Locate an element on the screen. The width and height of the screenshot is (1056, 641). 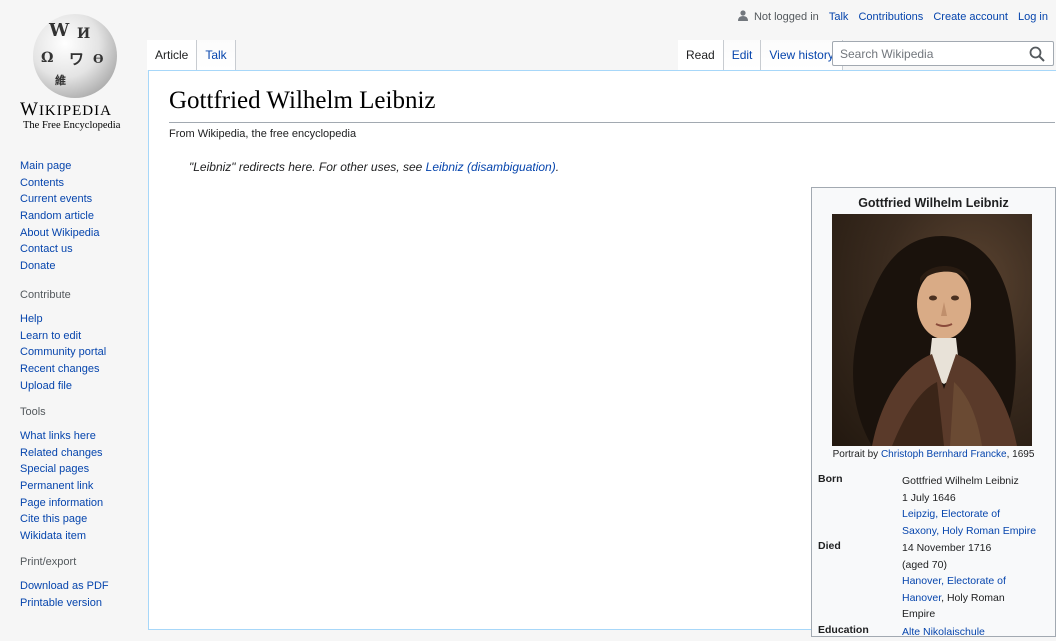
contribute-heading: Contribute is located at coordinates (45, 295).